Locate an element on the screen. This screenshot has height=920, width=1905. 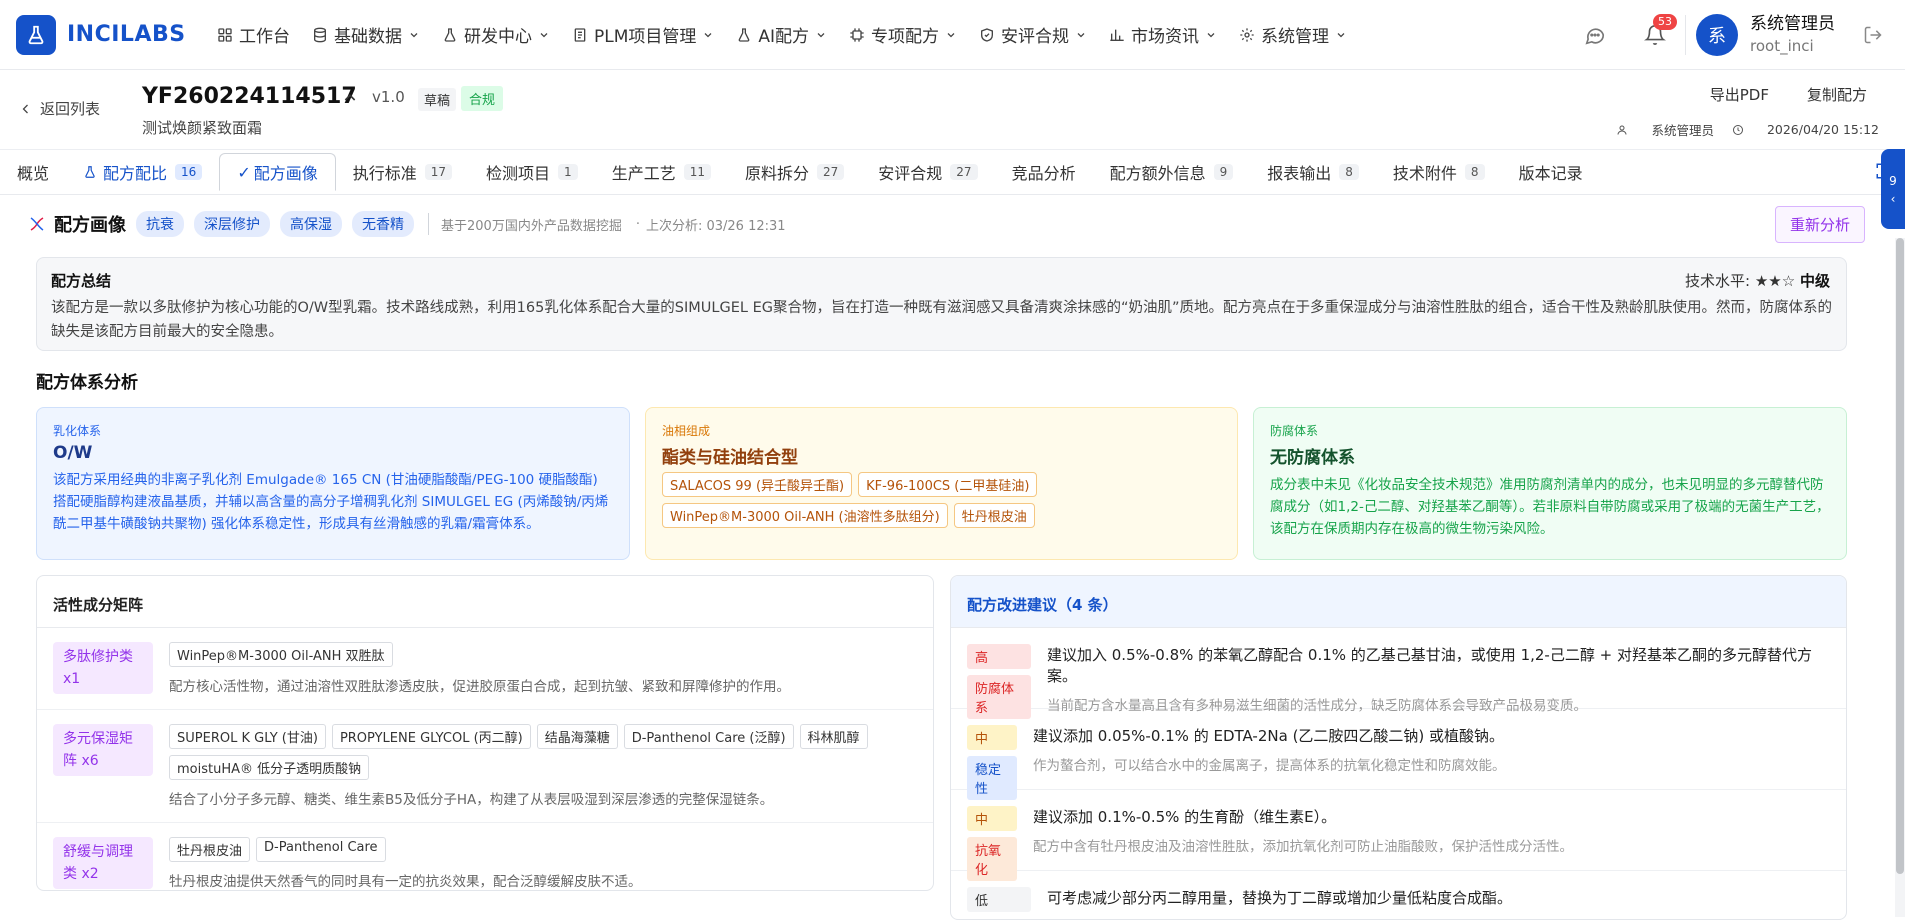
chevron-up-icon is located at coordinates (350, 98).